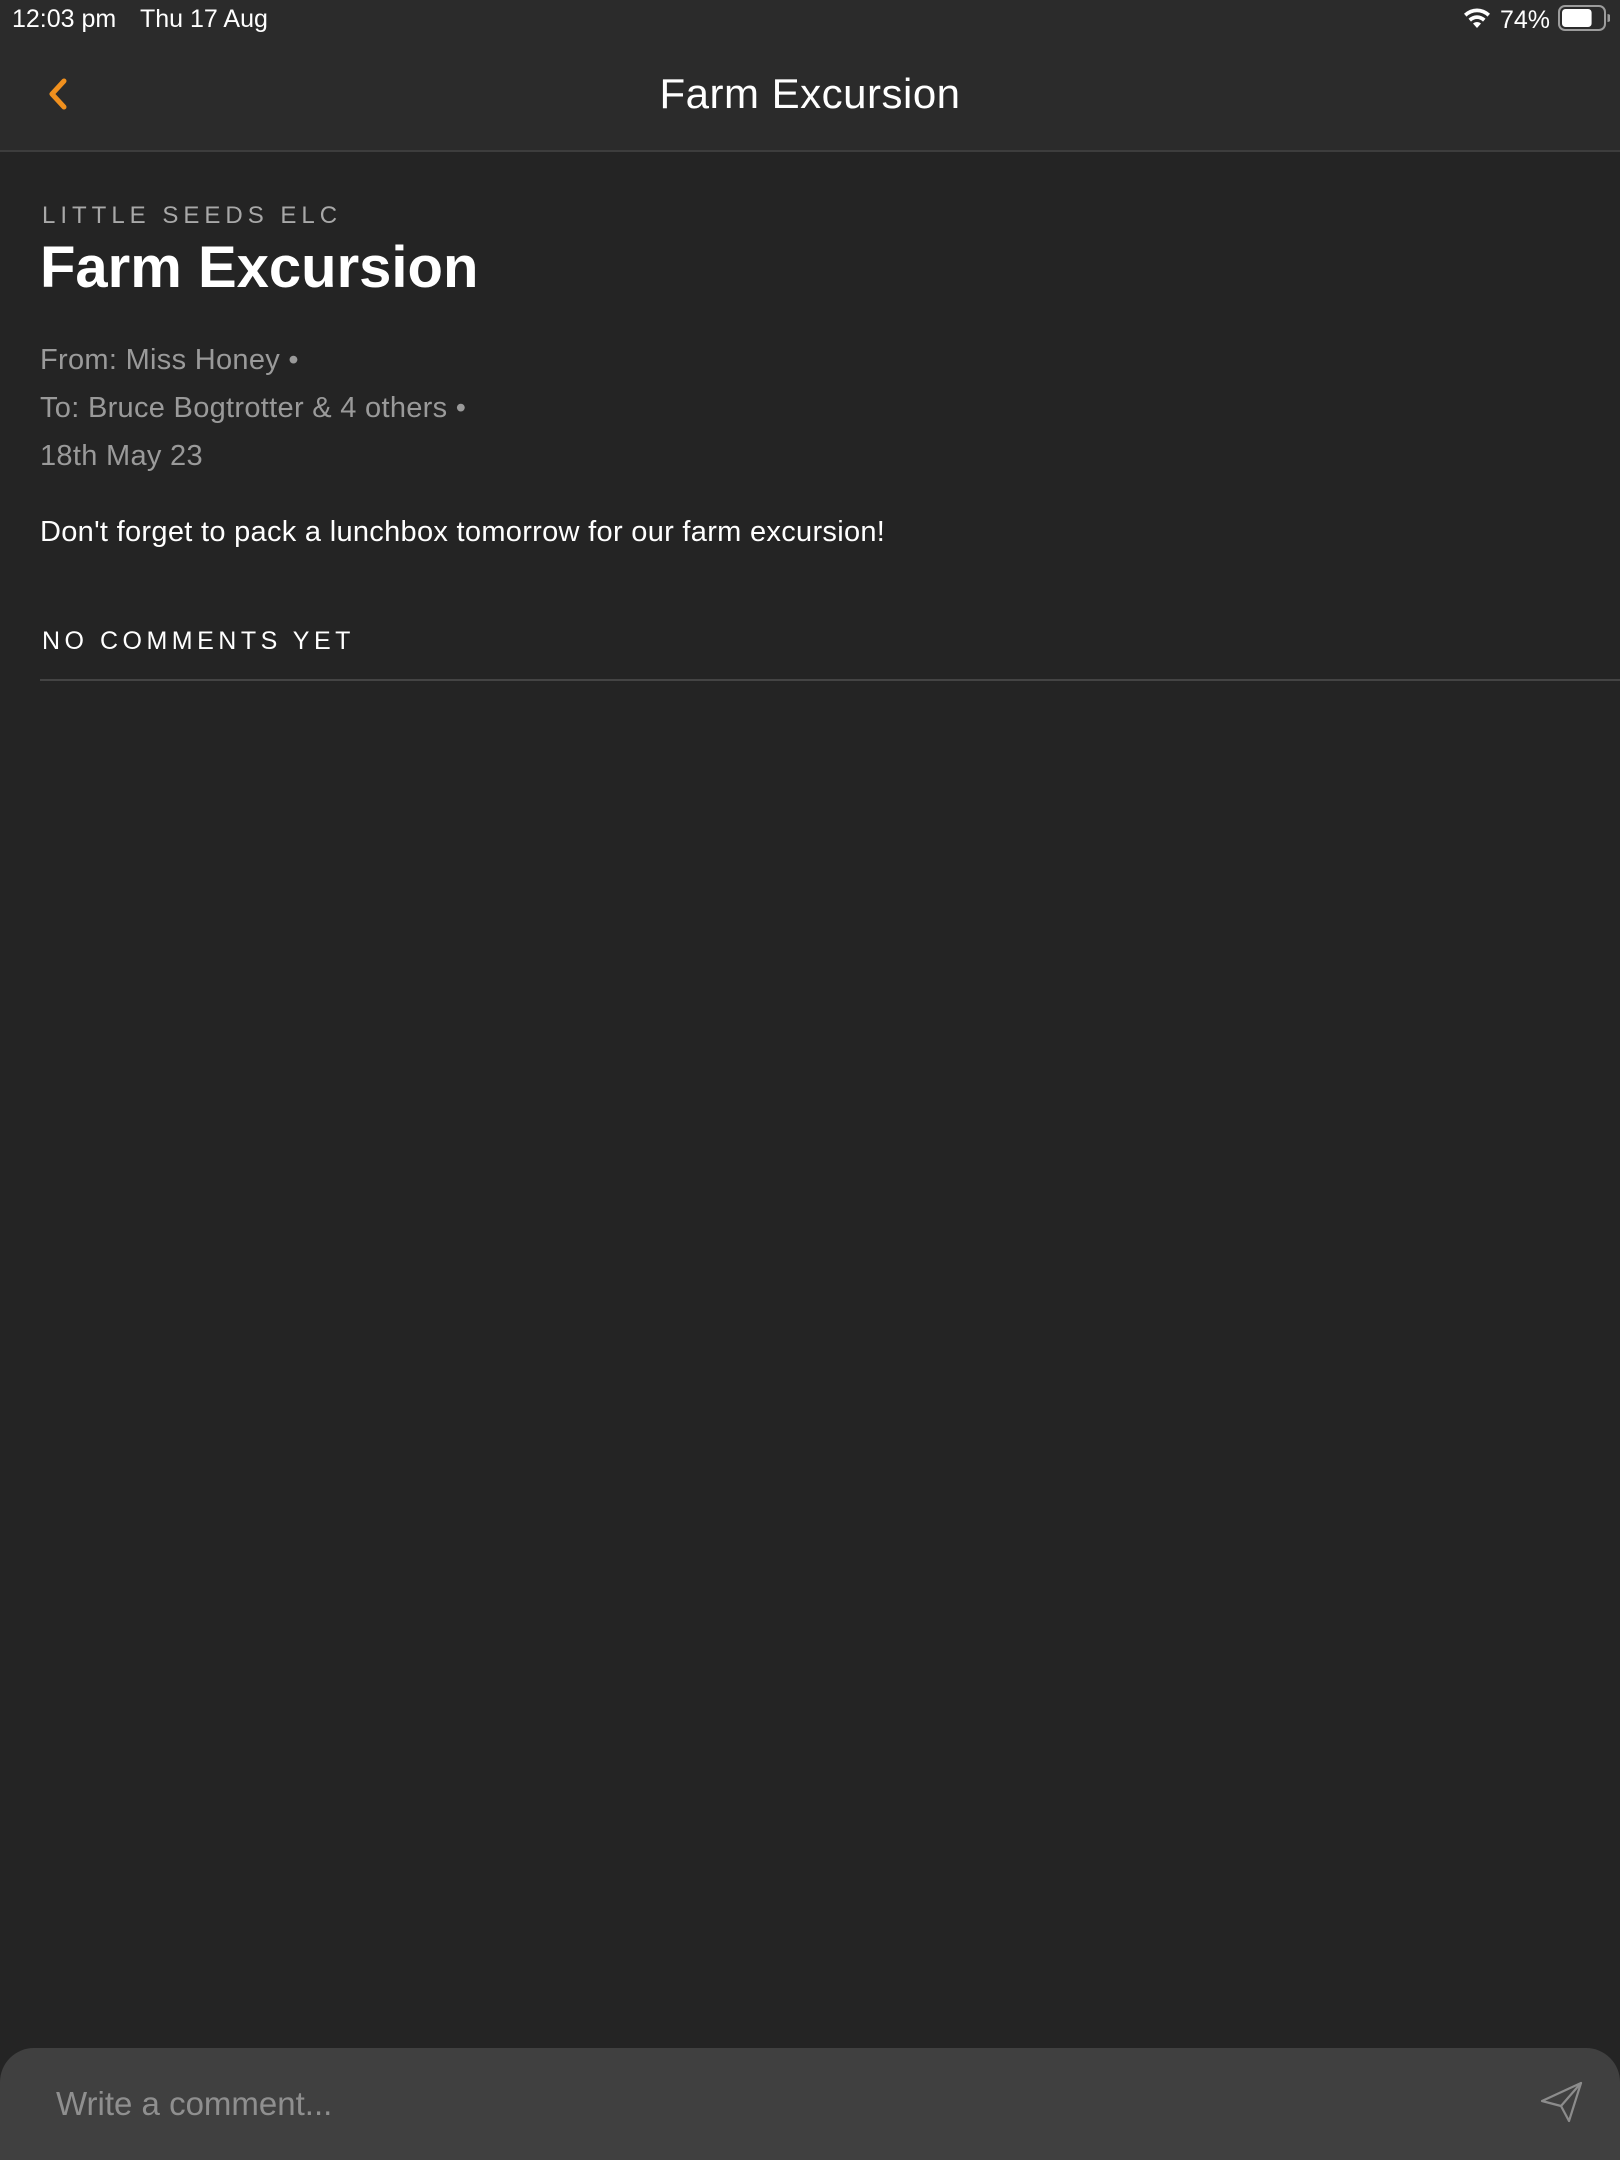 Image resolution: width=1620 pixels, height=2160 pixels. I want to click on navigation-bar: Farm Excursion, so click(810, 96).